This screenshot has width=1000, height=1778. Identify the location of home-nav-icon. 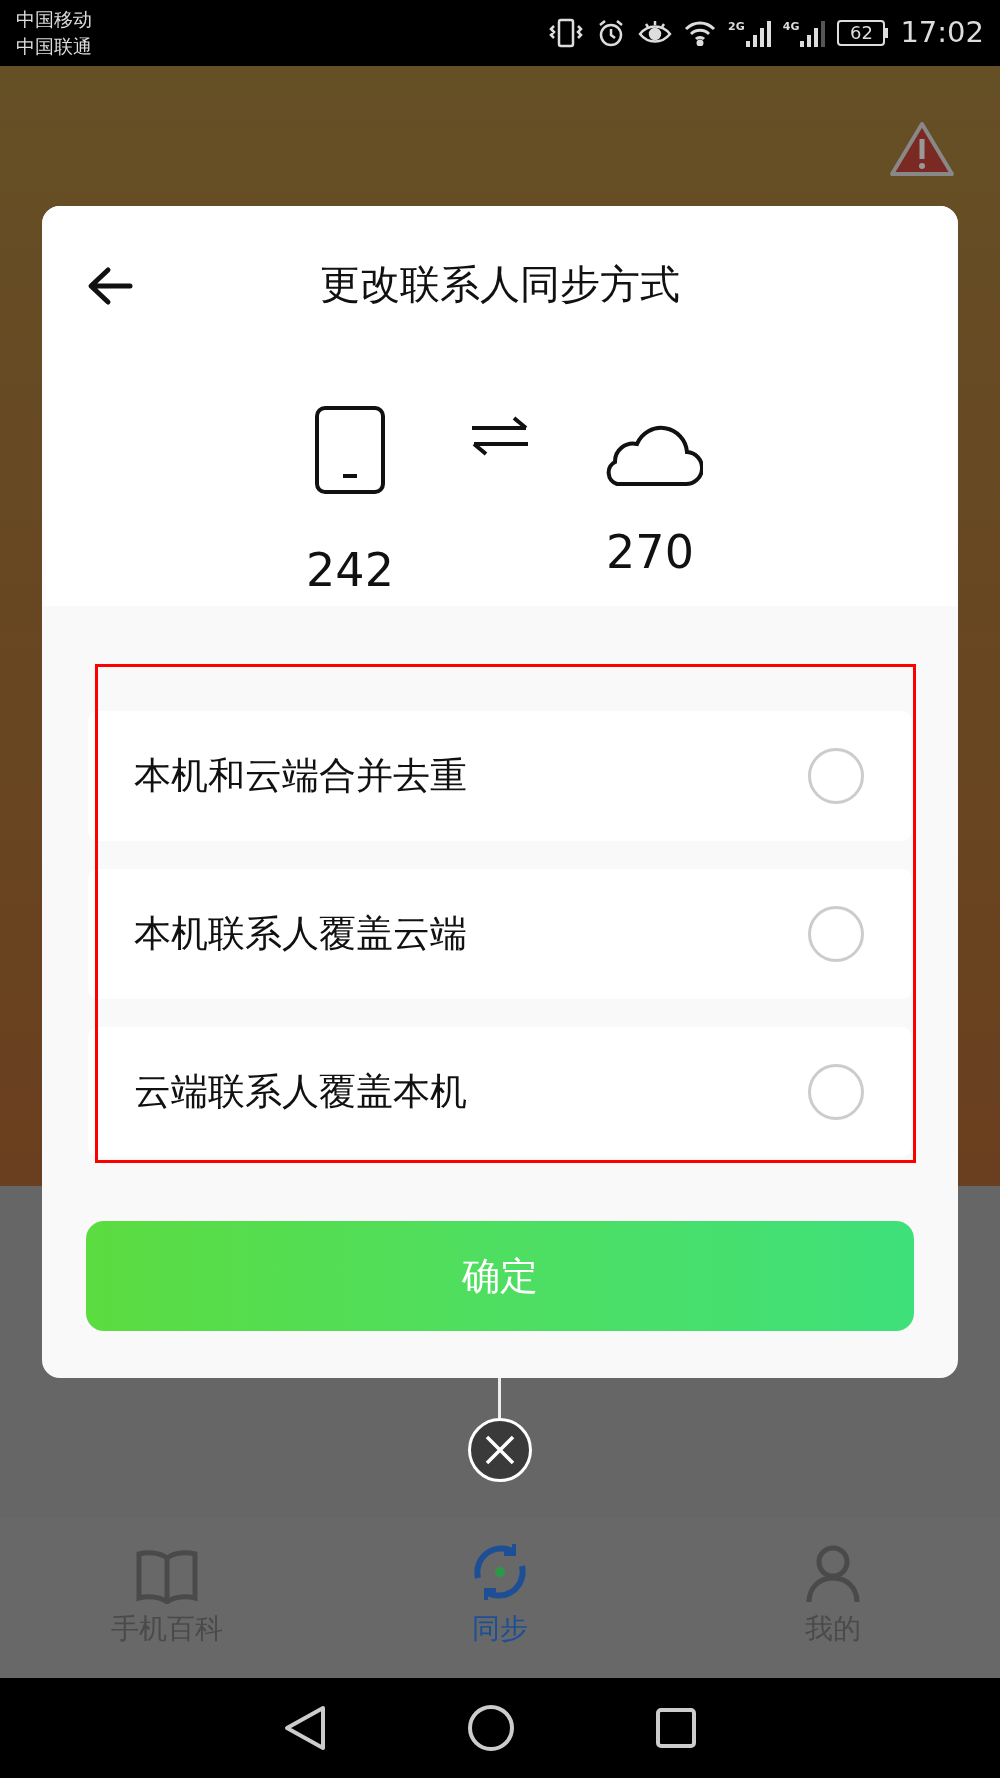
(491, 1728).